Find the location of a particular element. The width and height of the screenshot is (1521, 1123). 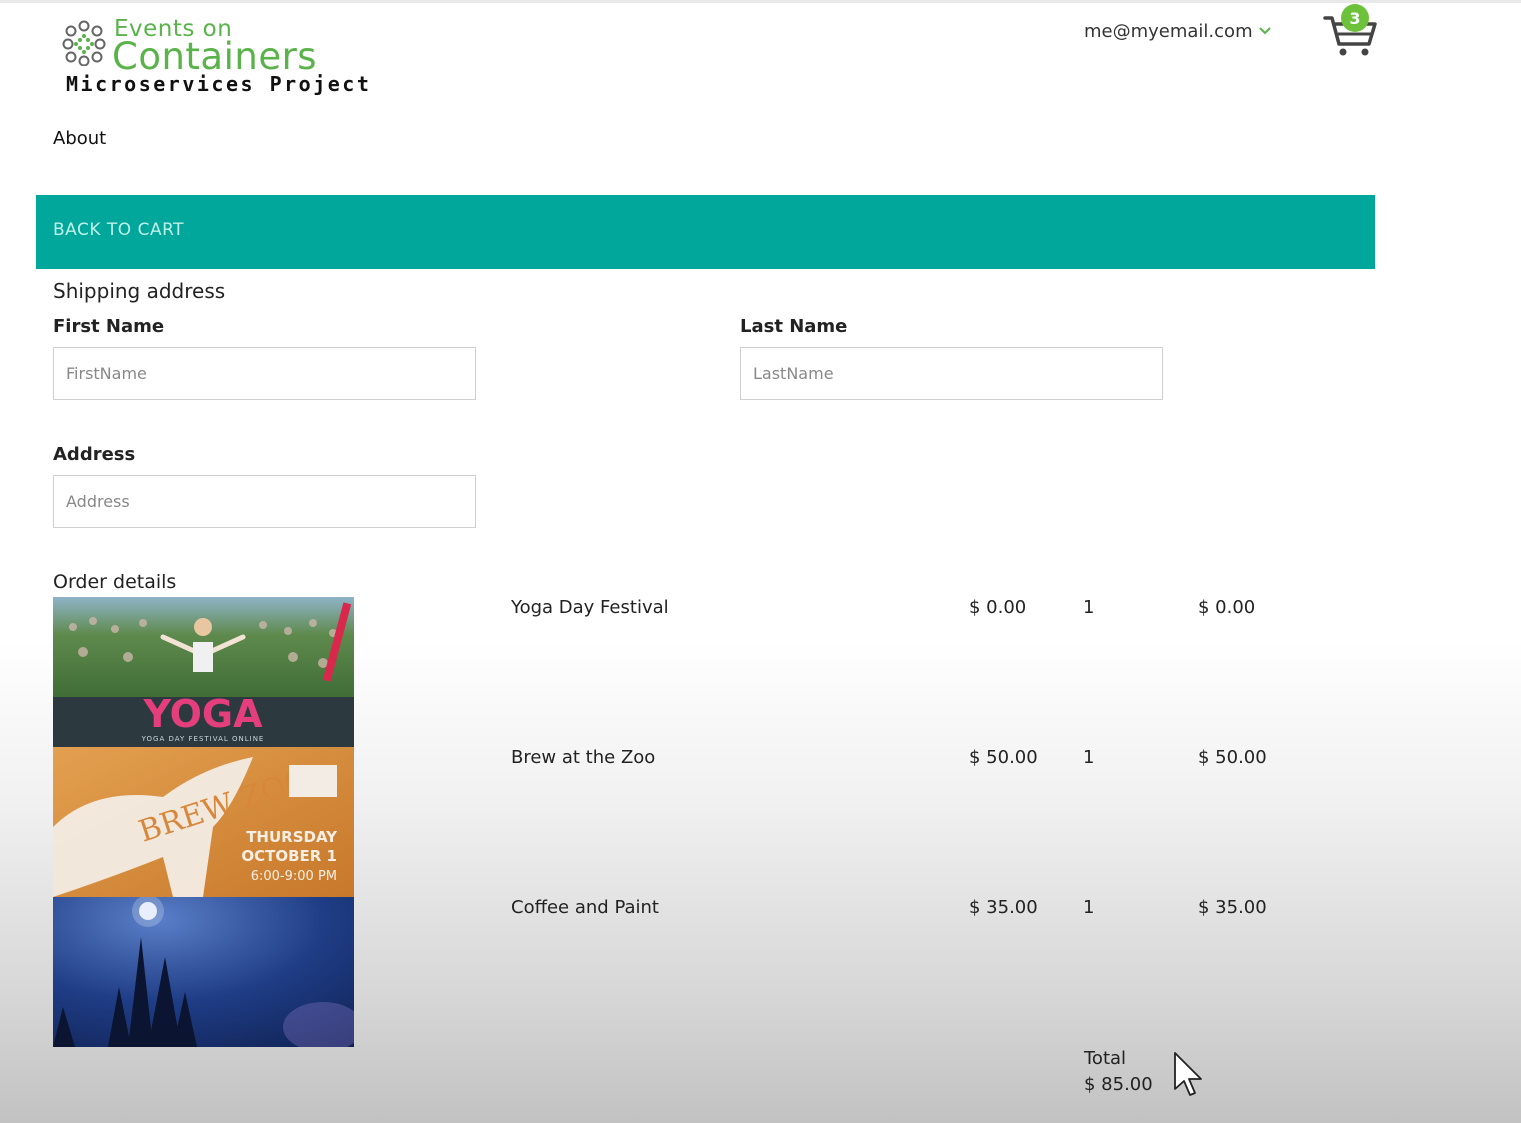

user-menu: me@myemail.com is located at coordinates (1177, 31).